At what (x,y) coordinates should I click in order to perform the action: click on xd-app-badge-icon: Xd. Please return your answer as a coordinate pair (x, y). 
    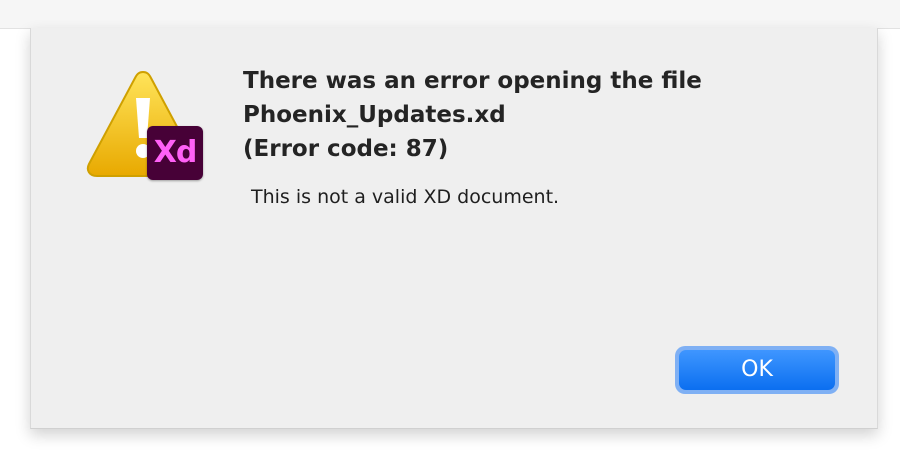
    Looking at the image, I should click on (175, 153).